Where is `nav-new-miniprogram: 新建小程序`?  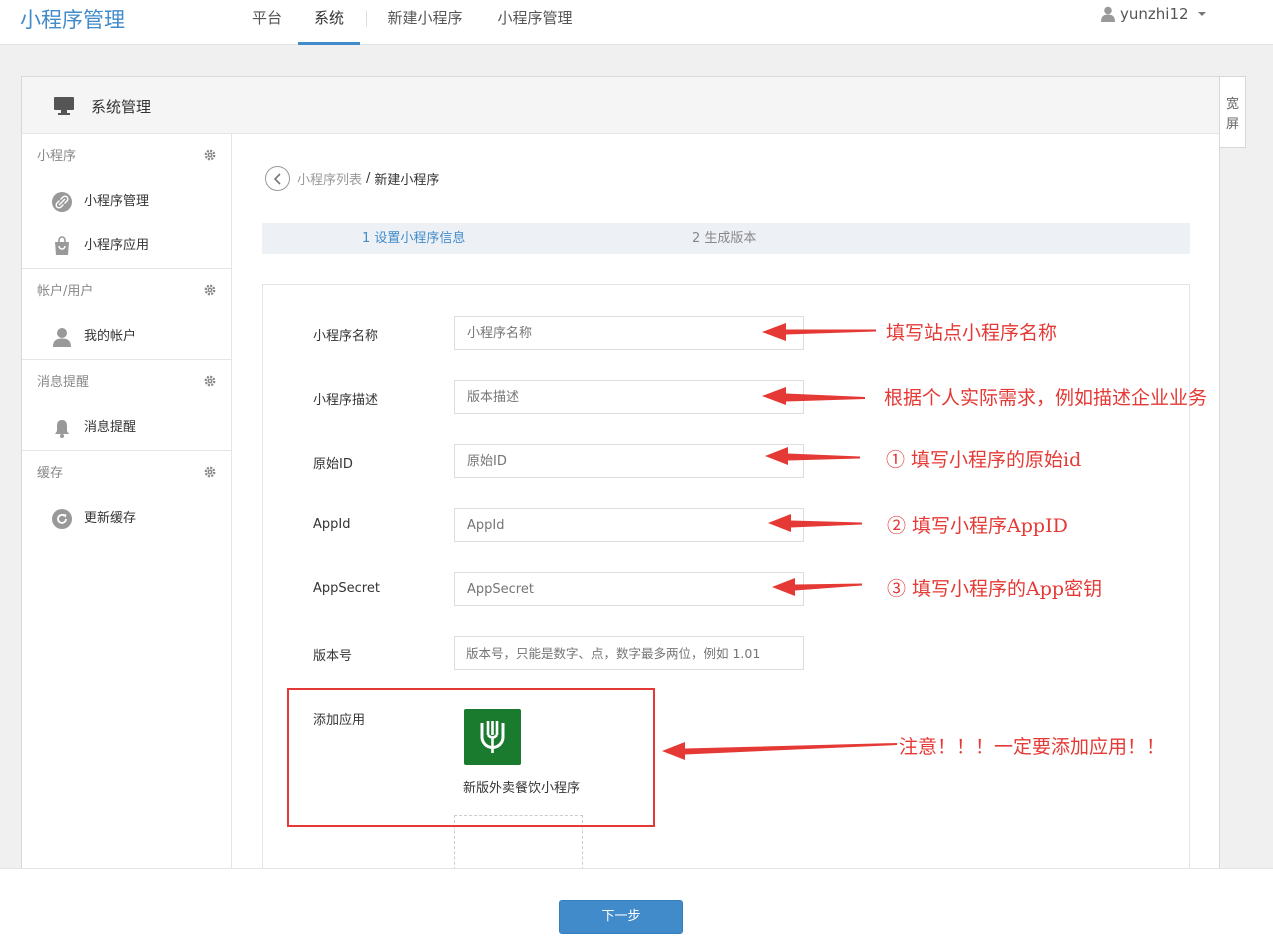
nav-new-miniprogram: 新建小程序 is located at coordinates (425, 22).